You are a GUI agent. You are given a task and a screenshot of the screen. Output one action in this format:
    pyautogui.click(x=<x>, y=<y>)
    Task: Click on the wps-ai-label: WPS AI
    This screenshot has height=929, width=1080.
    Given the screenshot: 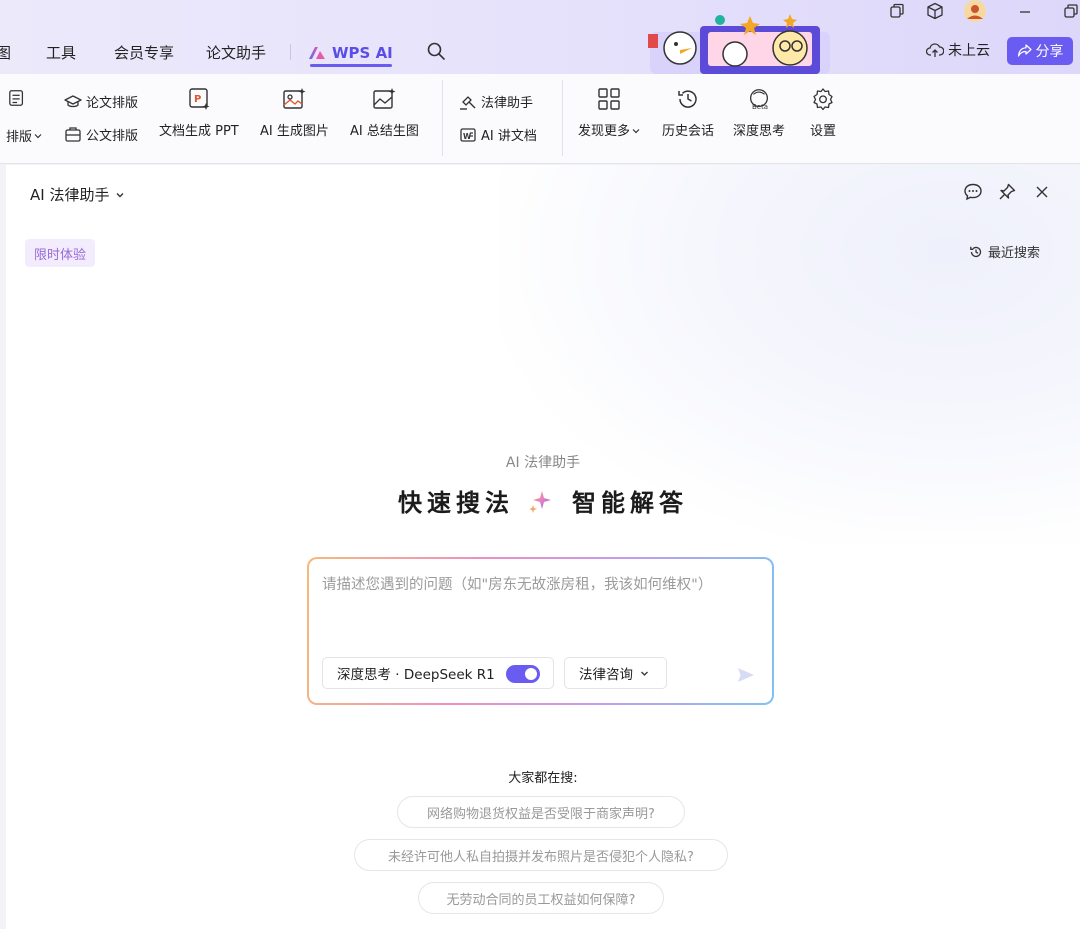 What is the action you would take?
    pyautogui.click(x=362, y=53)
    